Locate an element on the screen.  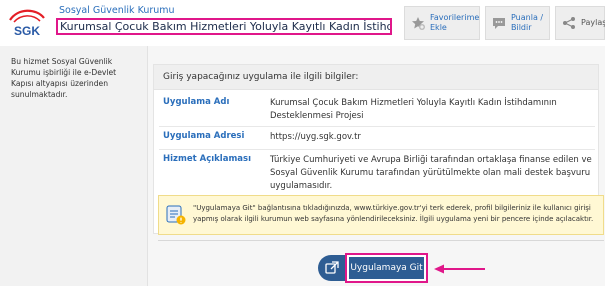
app-address-value: https://uyg.sgk.gov.tr is located at coordinates (315, 137).